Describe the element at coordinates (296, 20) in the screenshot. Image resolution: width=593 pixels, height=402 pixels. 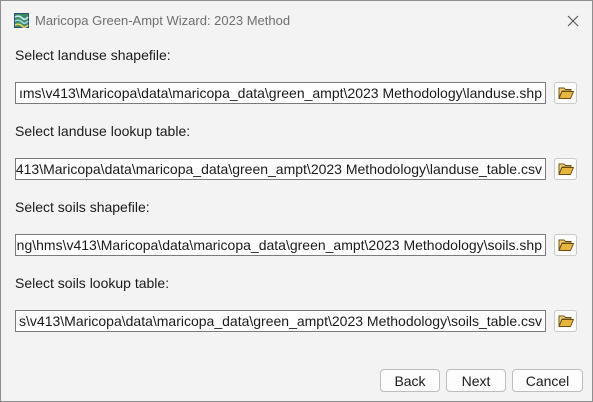
I see `title-bar: Maricopa Green-Ampt Wizard: 2023 Method` at that location.